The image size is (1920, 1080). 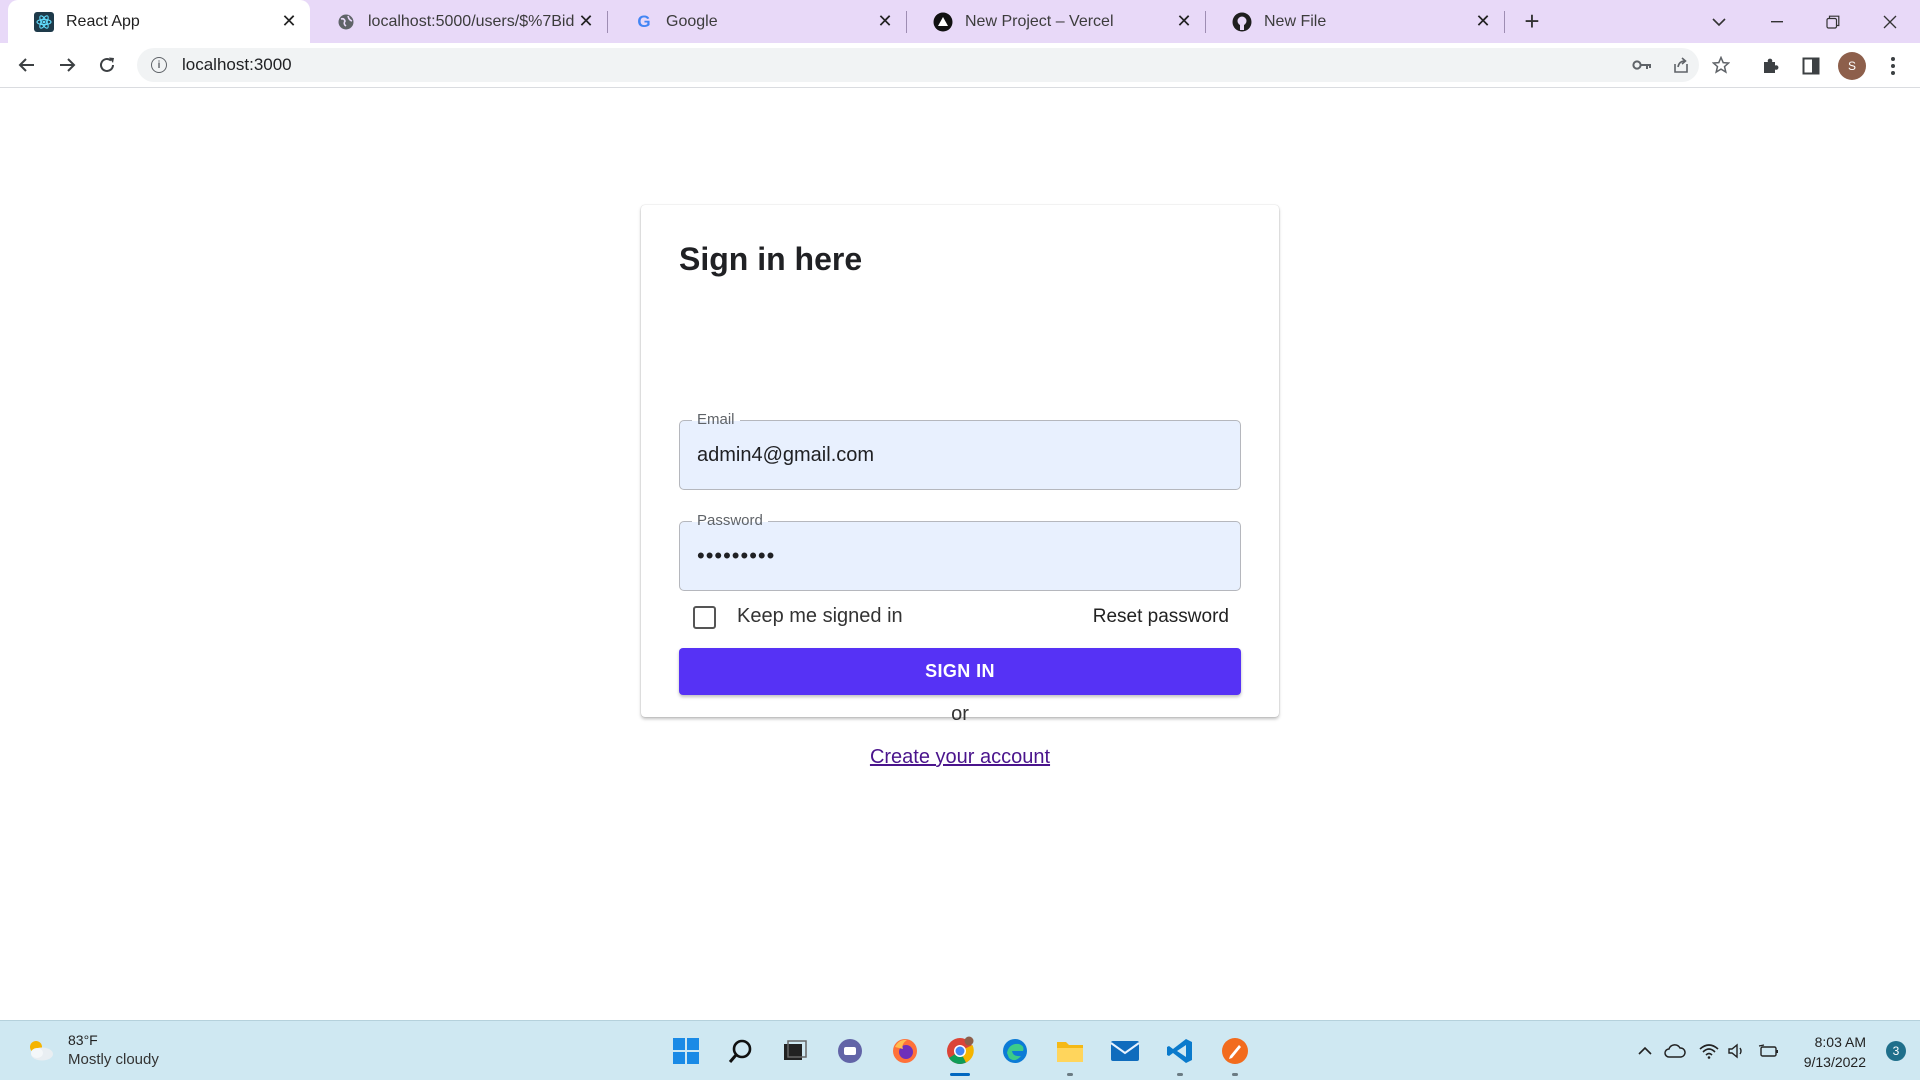 I want to click on chevron-up-icon, so click(x=1645, y=1051).